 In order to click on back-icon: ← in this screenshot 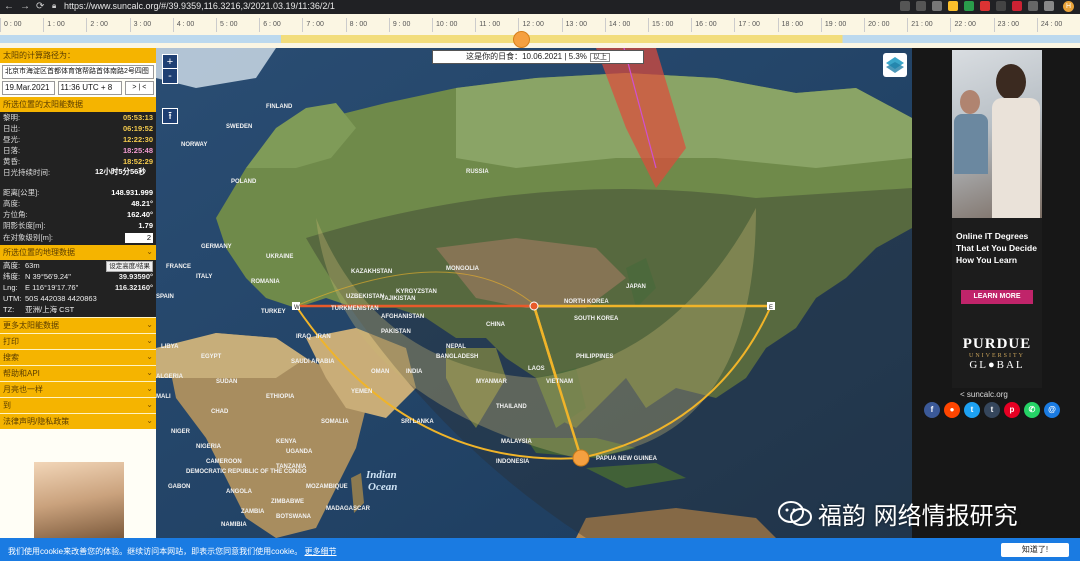, I will do `click(9, 6)`.